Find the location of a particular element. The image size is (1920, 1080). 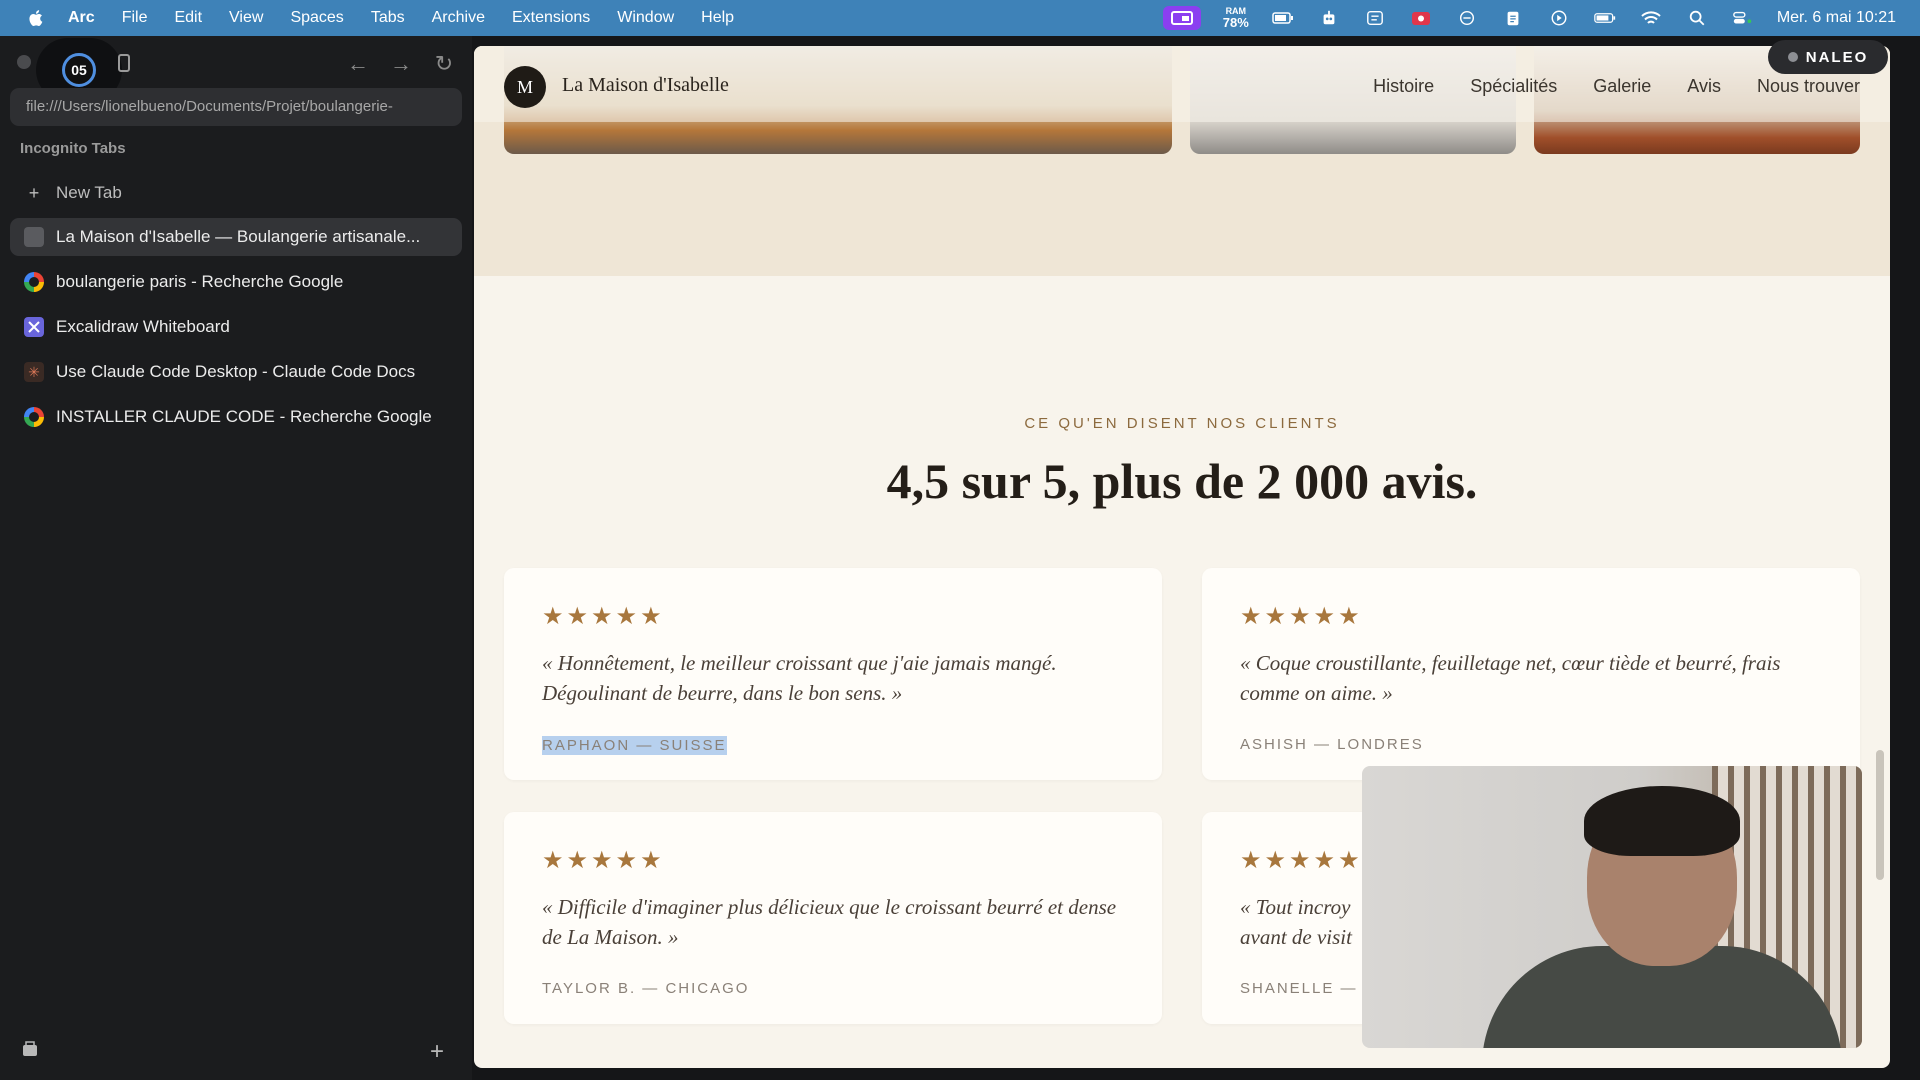

menu-view: View is located at coordinates (246, 18).